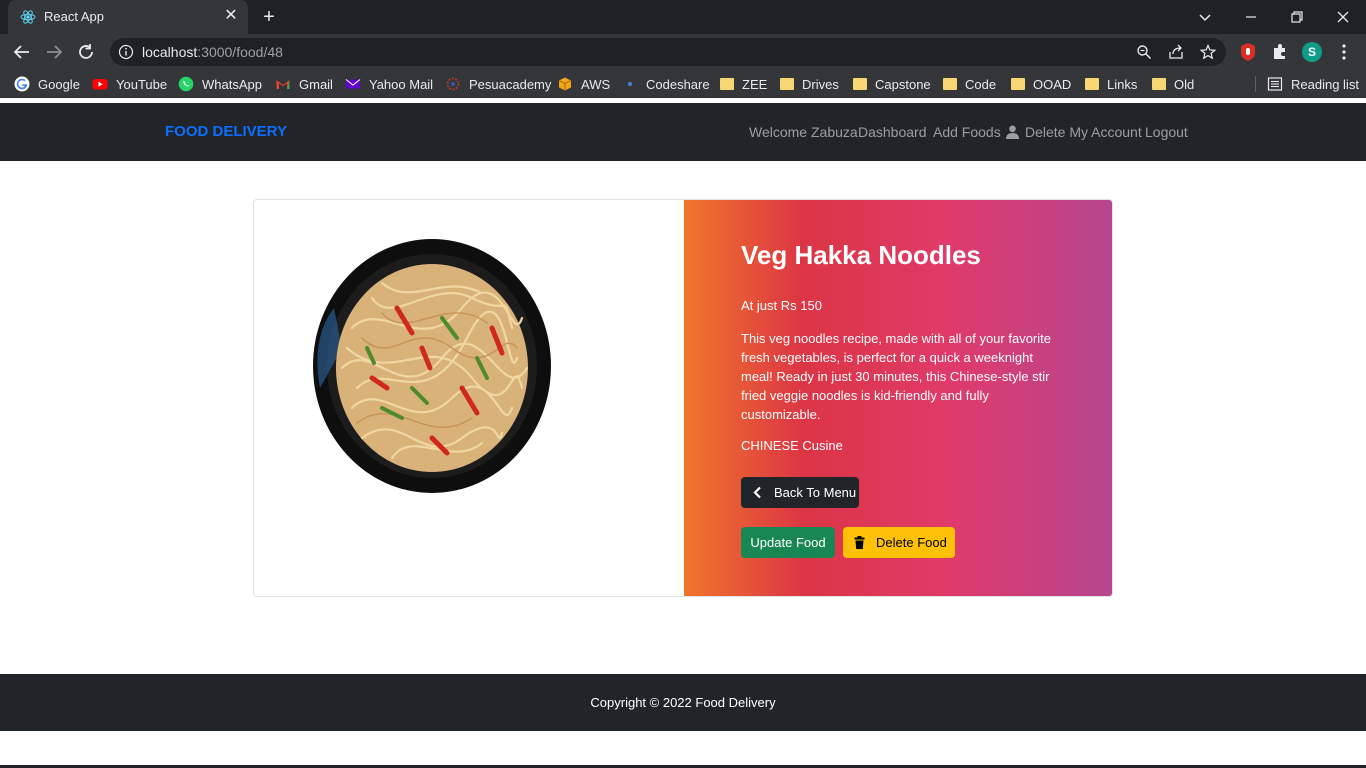 The height and width of the screenshot is (768, 1366). I want to click on bookmark-codeshare: Codeshare, so click(666, 84).